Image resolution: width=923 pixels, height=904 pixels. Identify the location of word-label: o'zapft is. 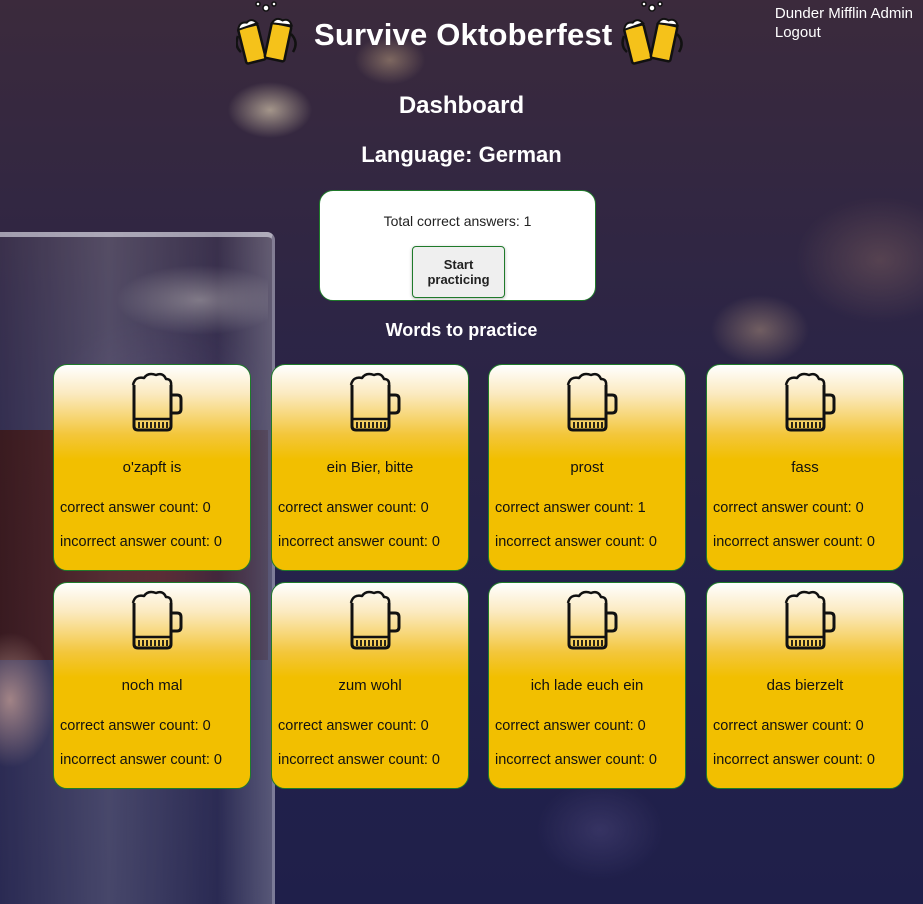
(152, 467).